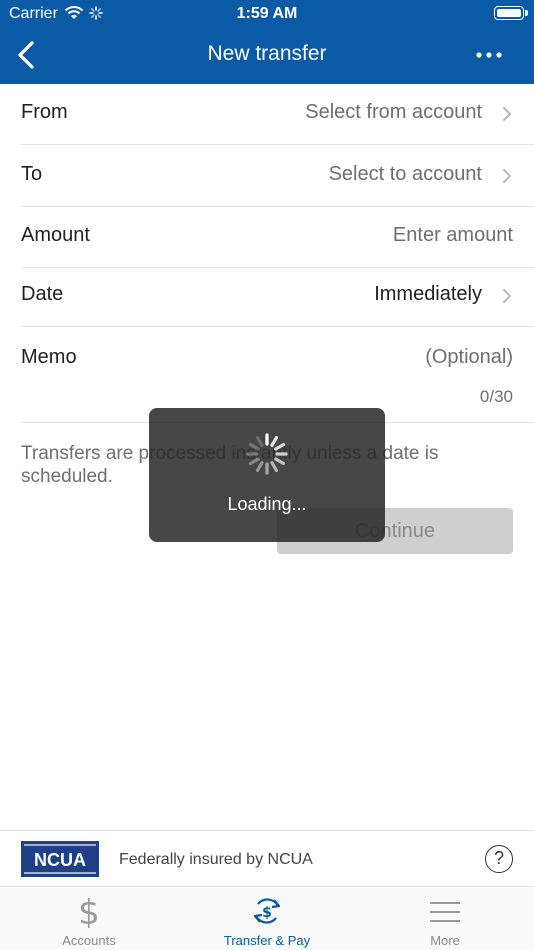 This screenshot has width=534, height=950. What do you see at coordinates (267, 53) in the screenshot?
I see `page-title: New transfer` at bounding box center [267, 53].